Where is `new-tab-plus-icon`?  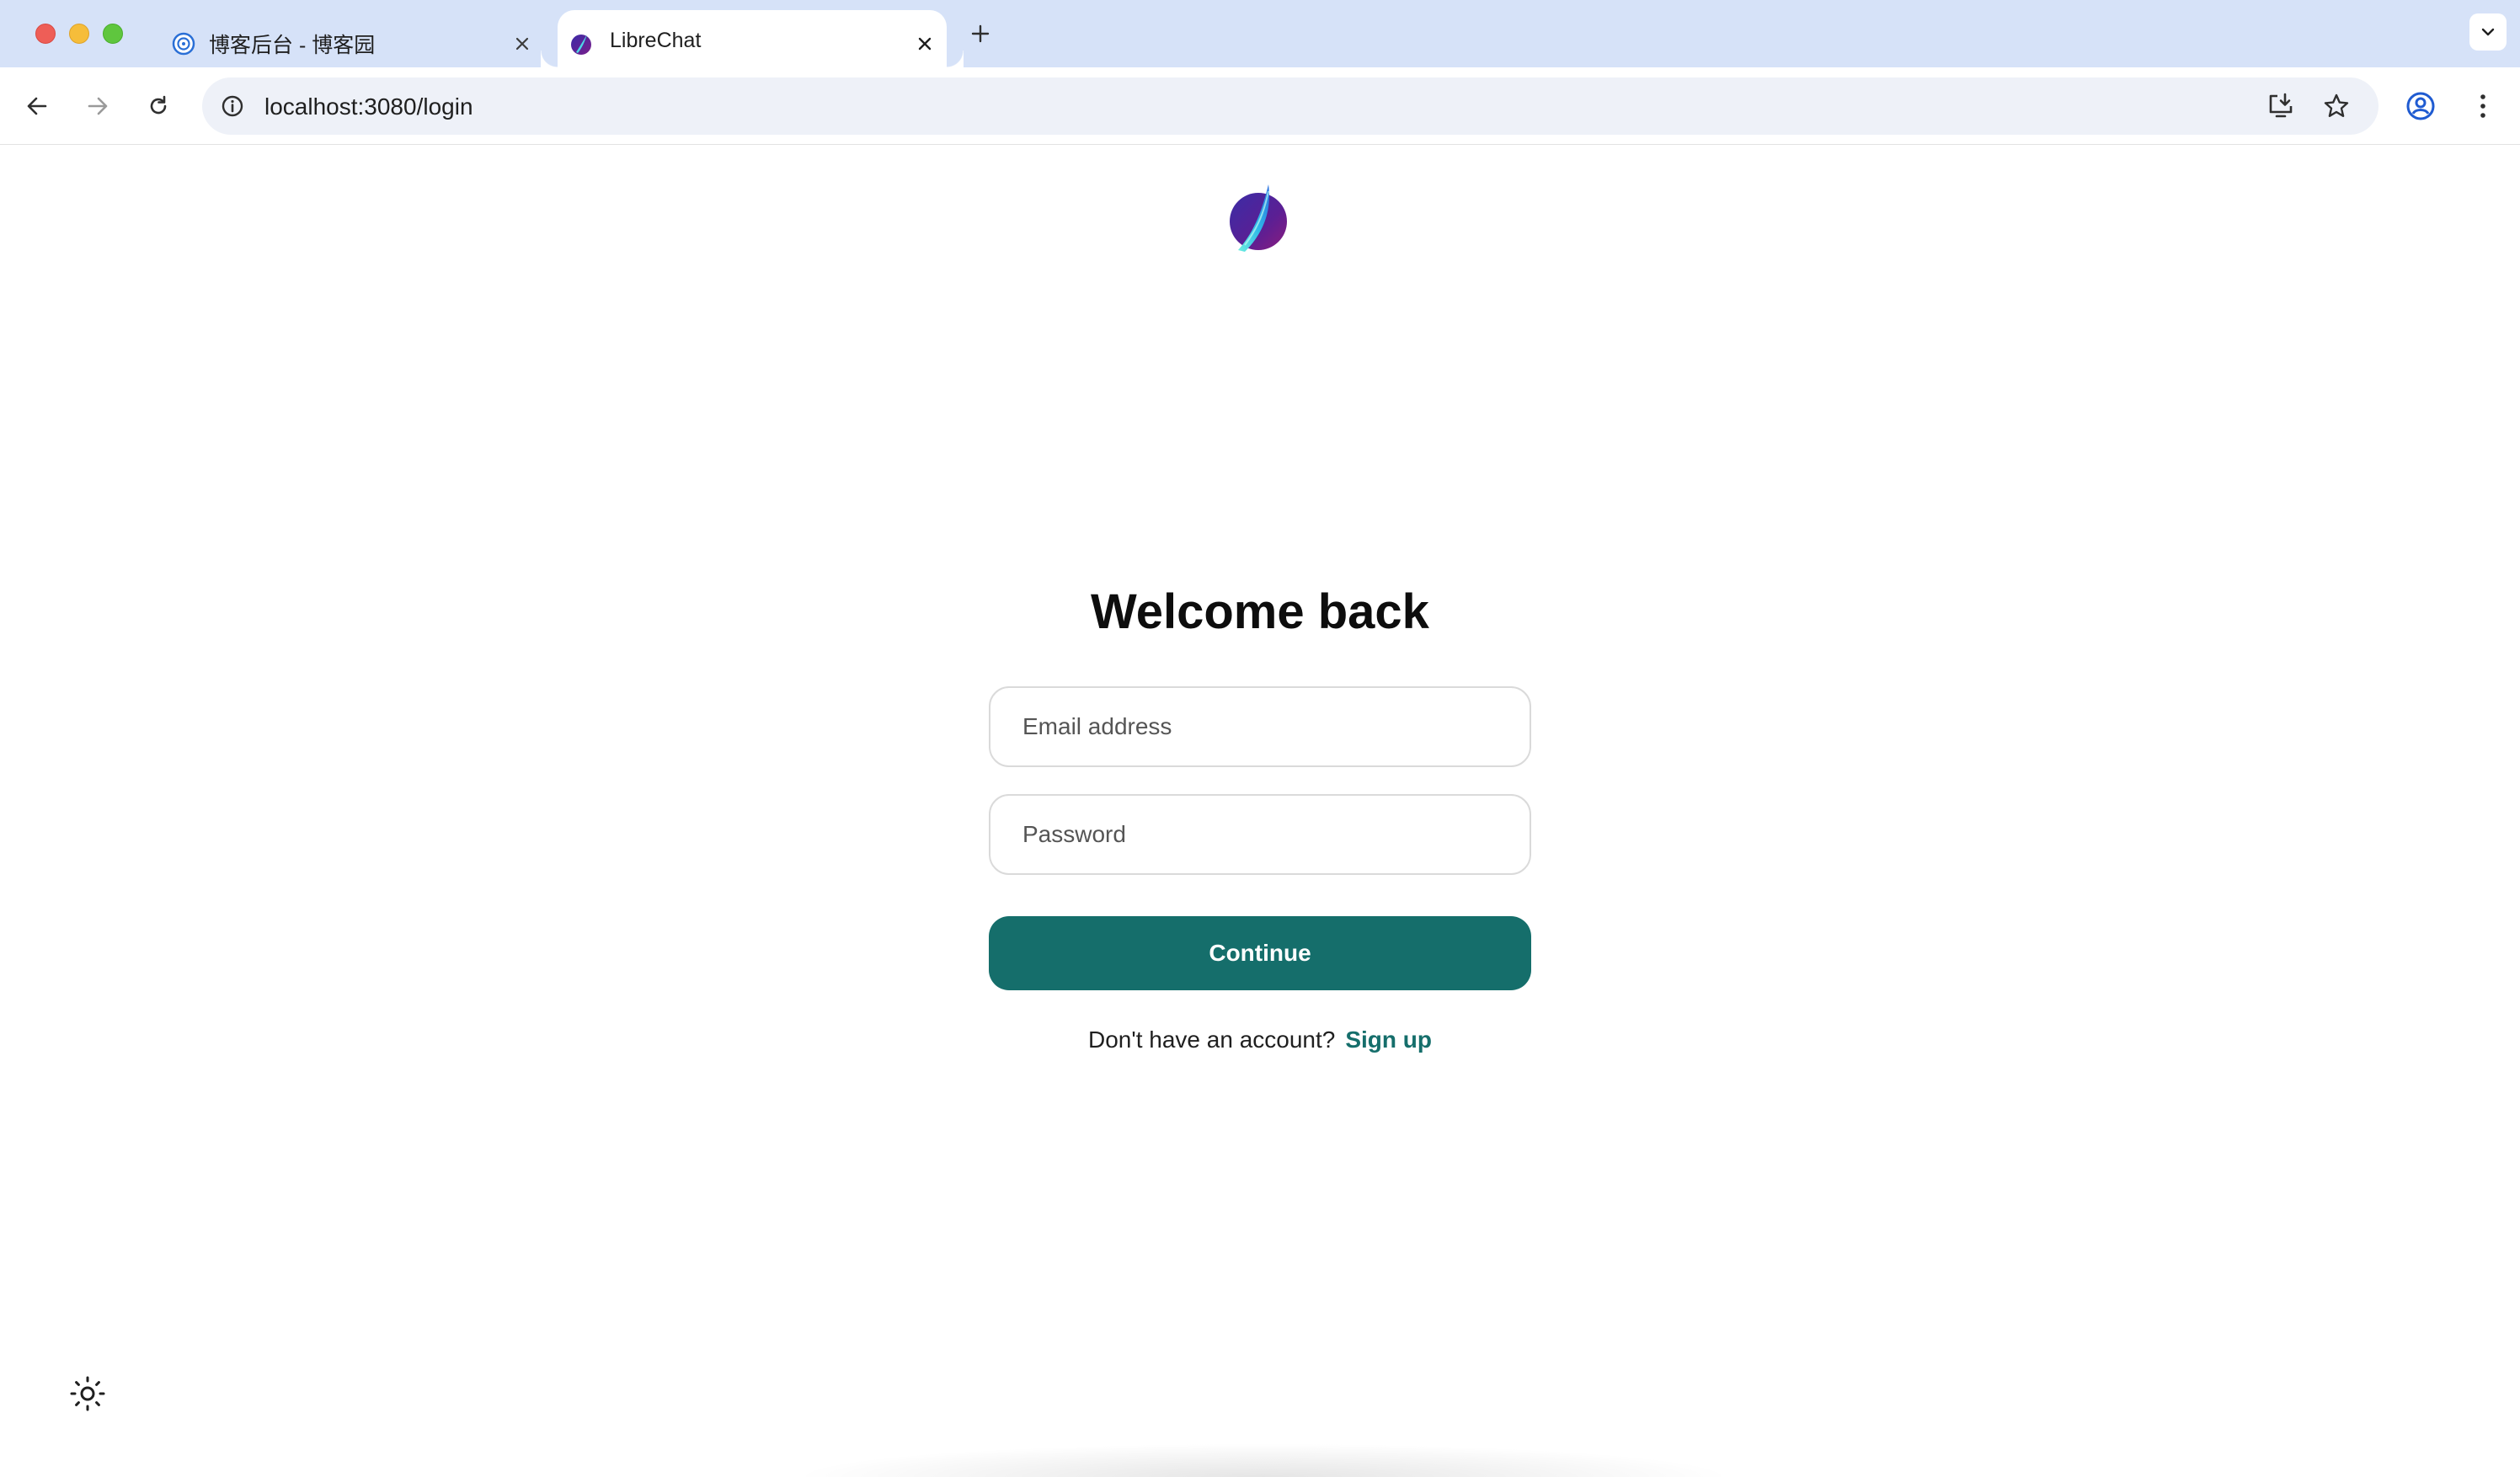
new-tab-plus-icon is located at coordinates (981, 34).